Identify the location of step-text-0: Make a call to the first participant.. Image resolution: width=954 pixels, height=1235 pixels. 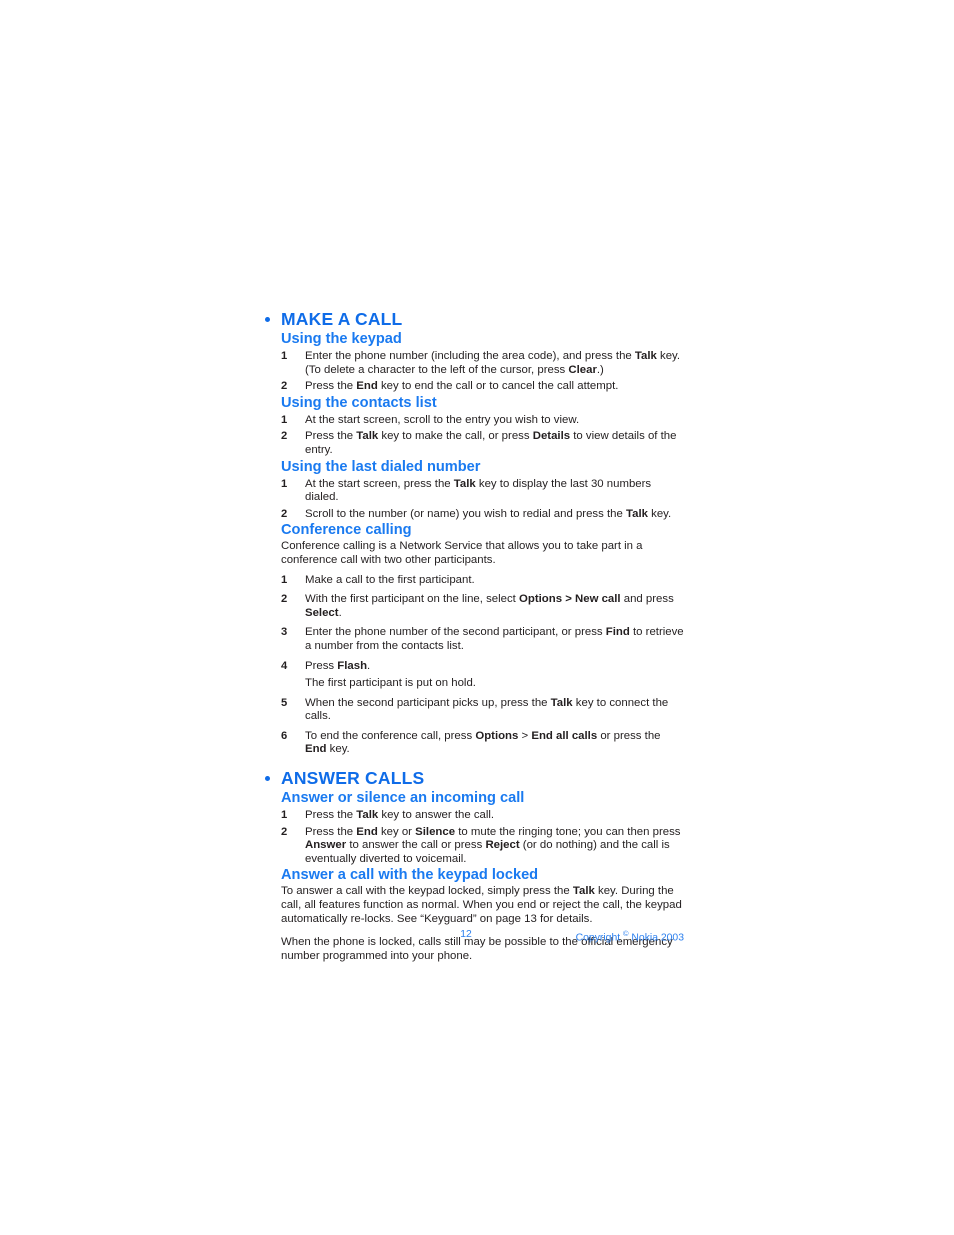
(390, 579).